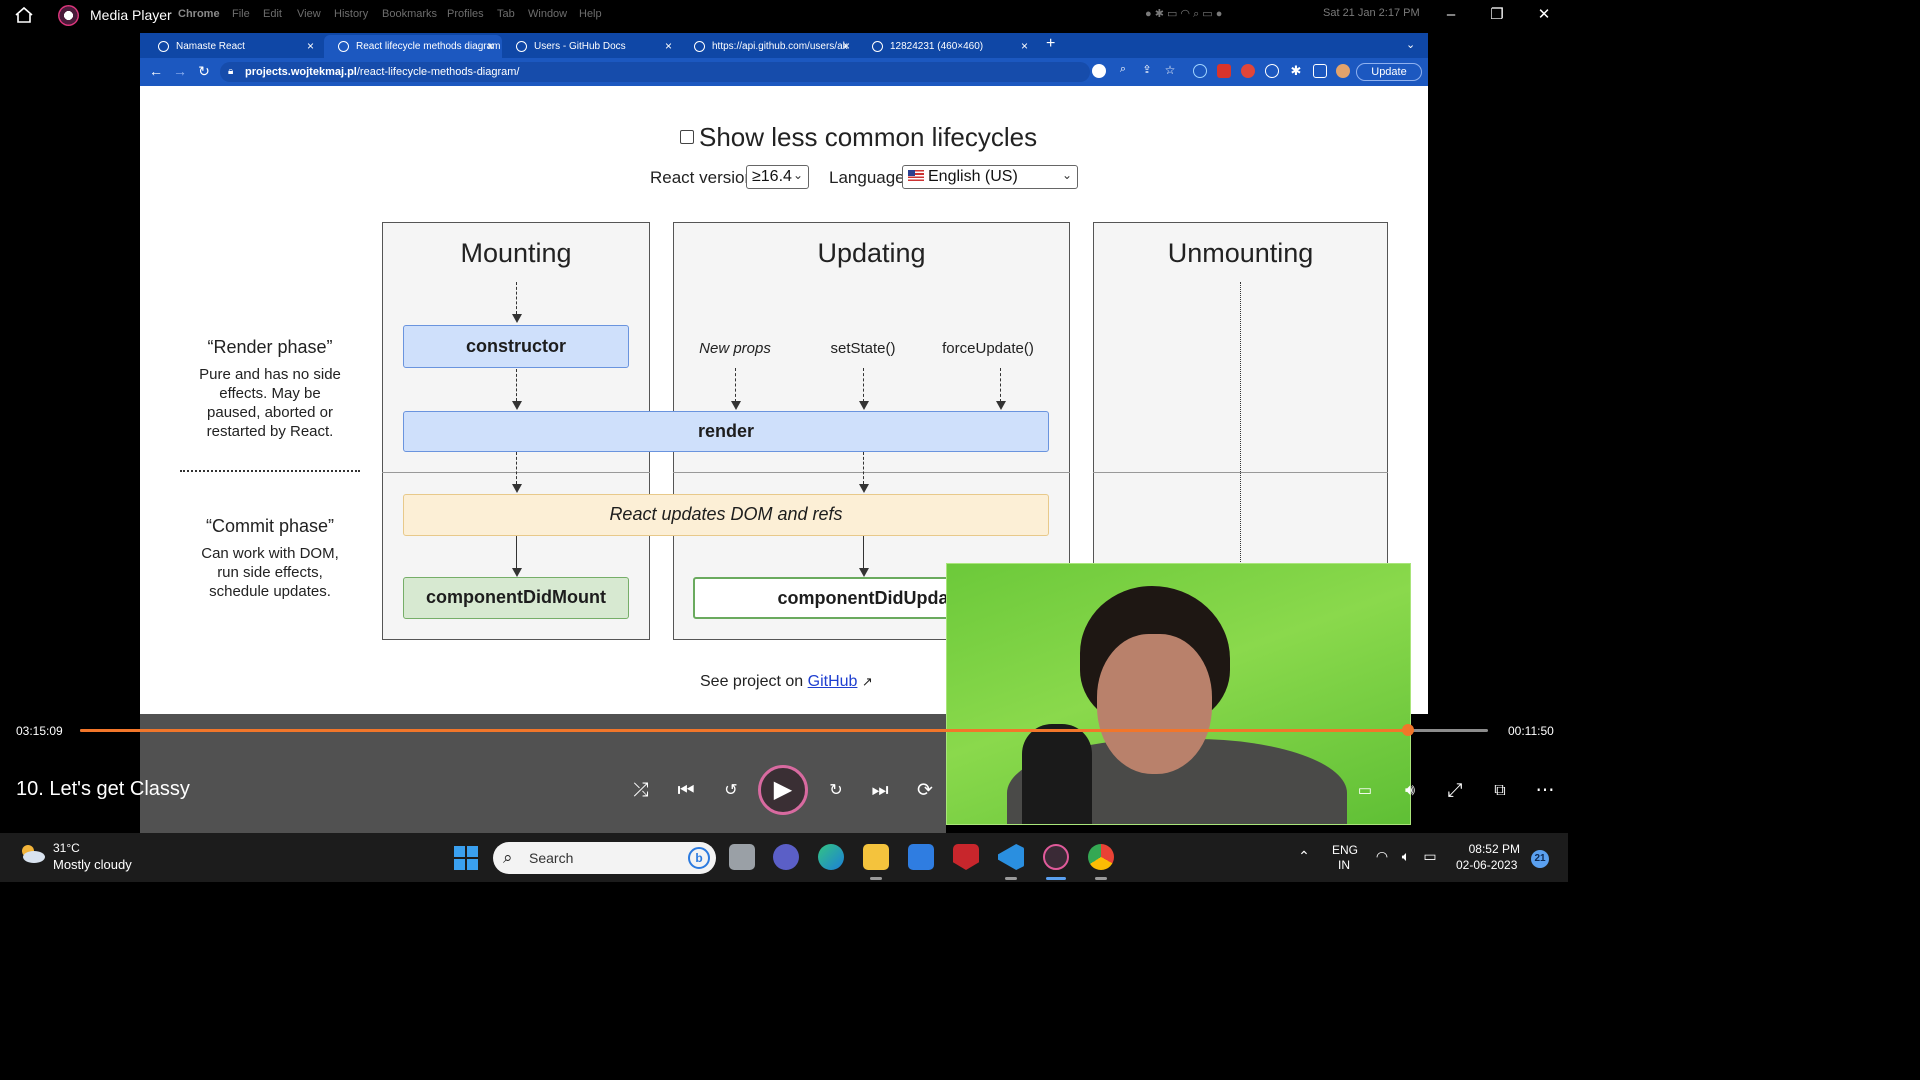 This screenshot has width=1920, height=1080. I want to click on sidebar-icon, so click(1320, 71).